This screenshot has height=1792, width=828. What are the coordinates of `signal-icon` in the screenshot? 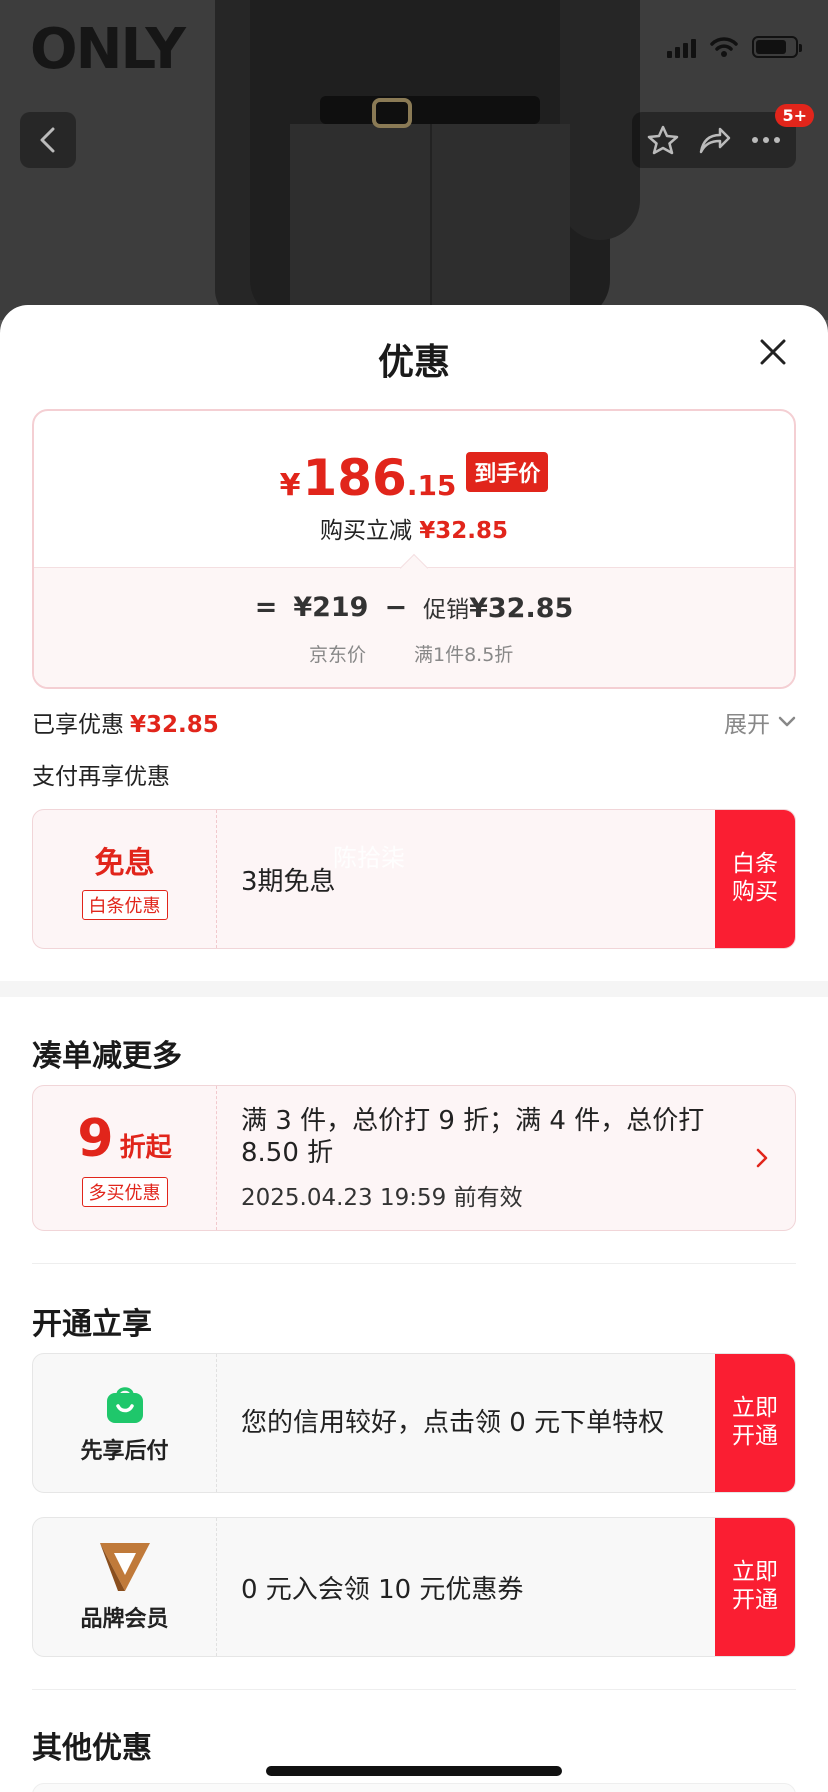 It's located at (681, 47).